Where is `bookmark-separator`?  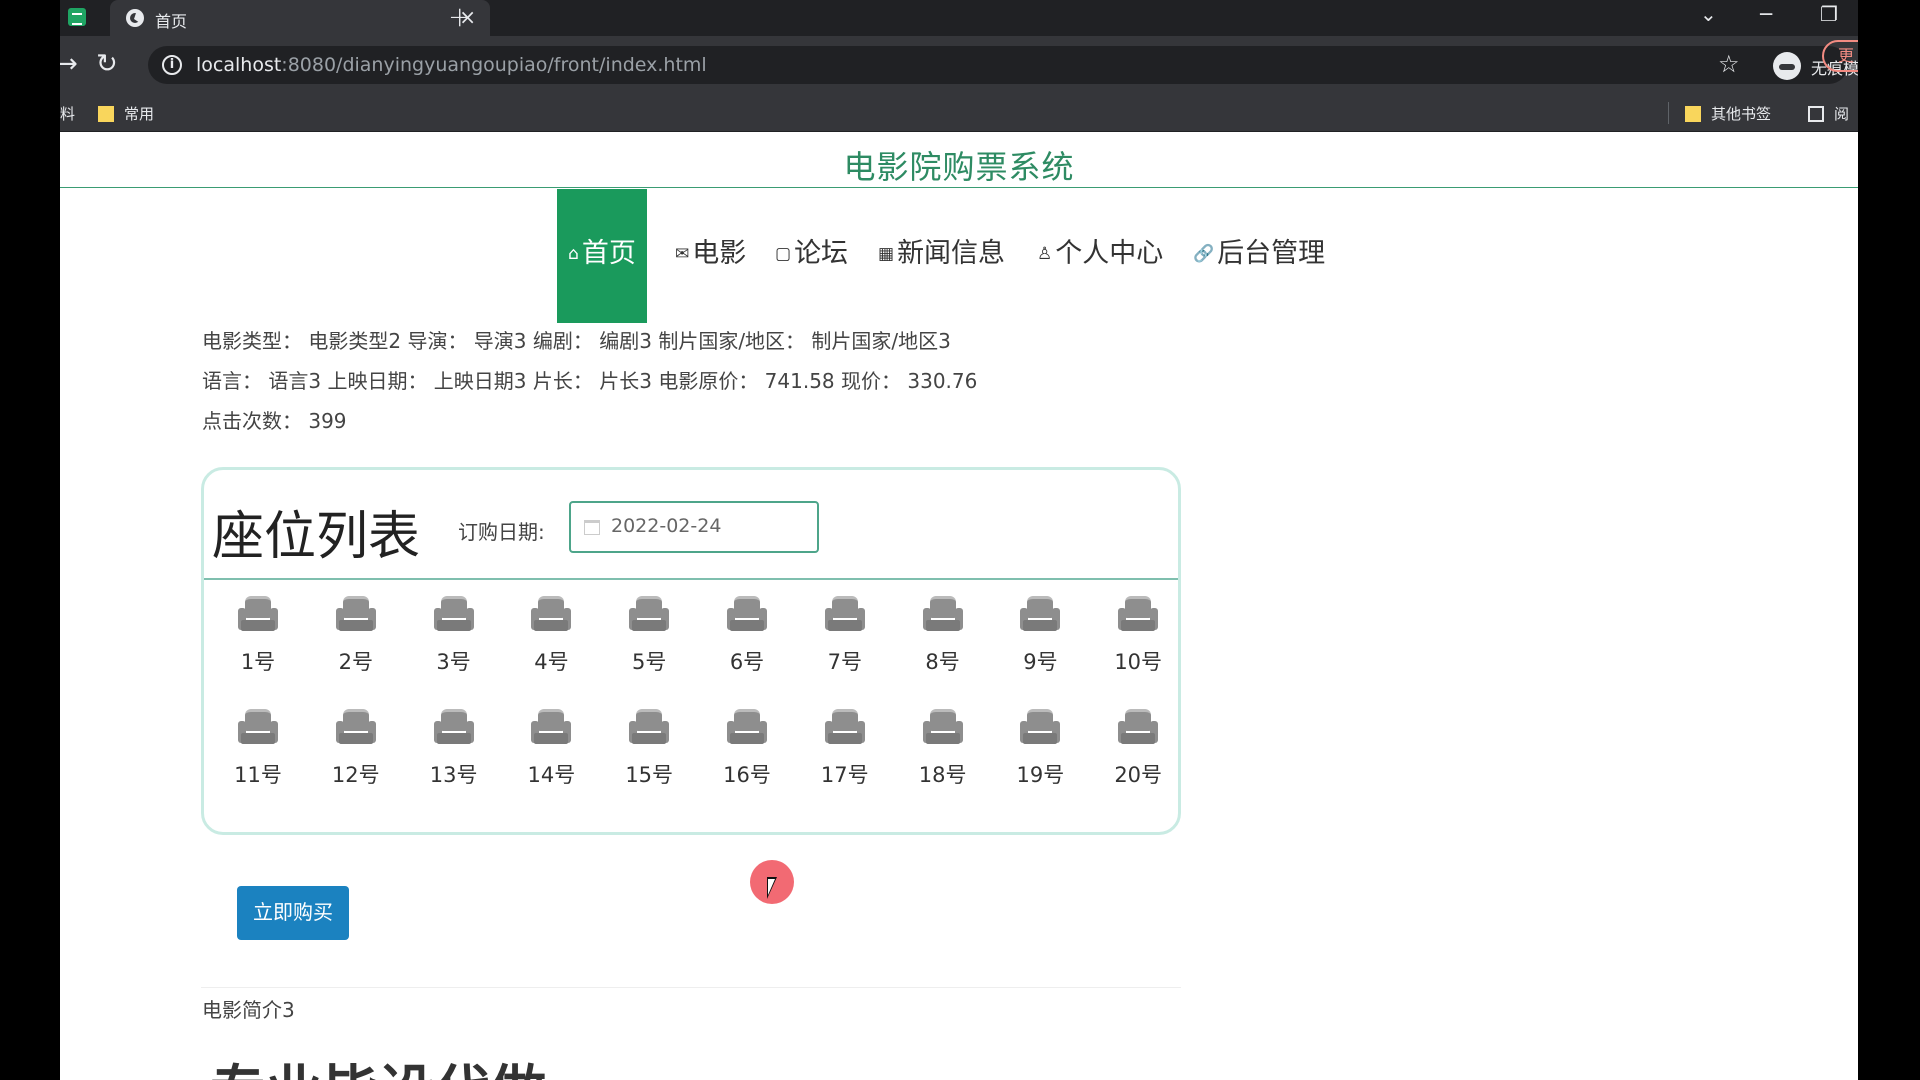 bookmark-separator is located at coordinates (1668, 113).